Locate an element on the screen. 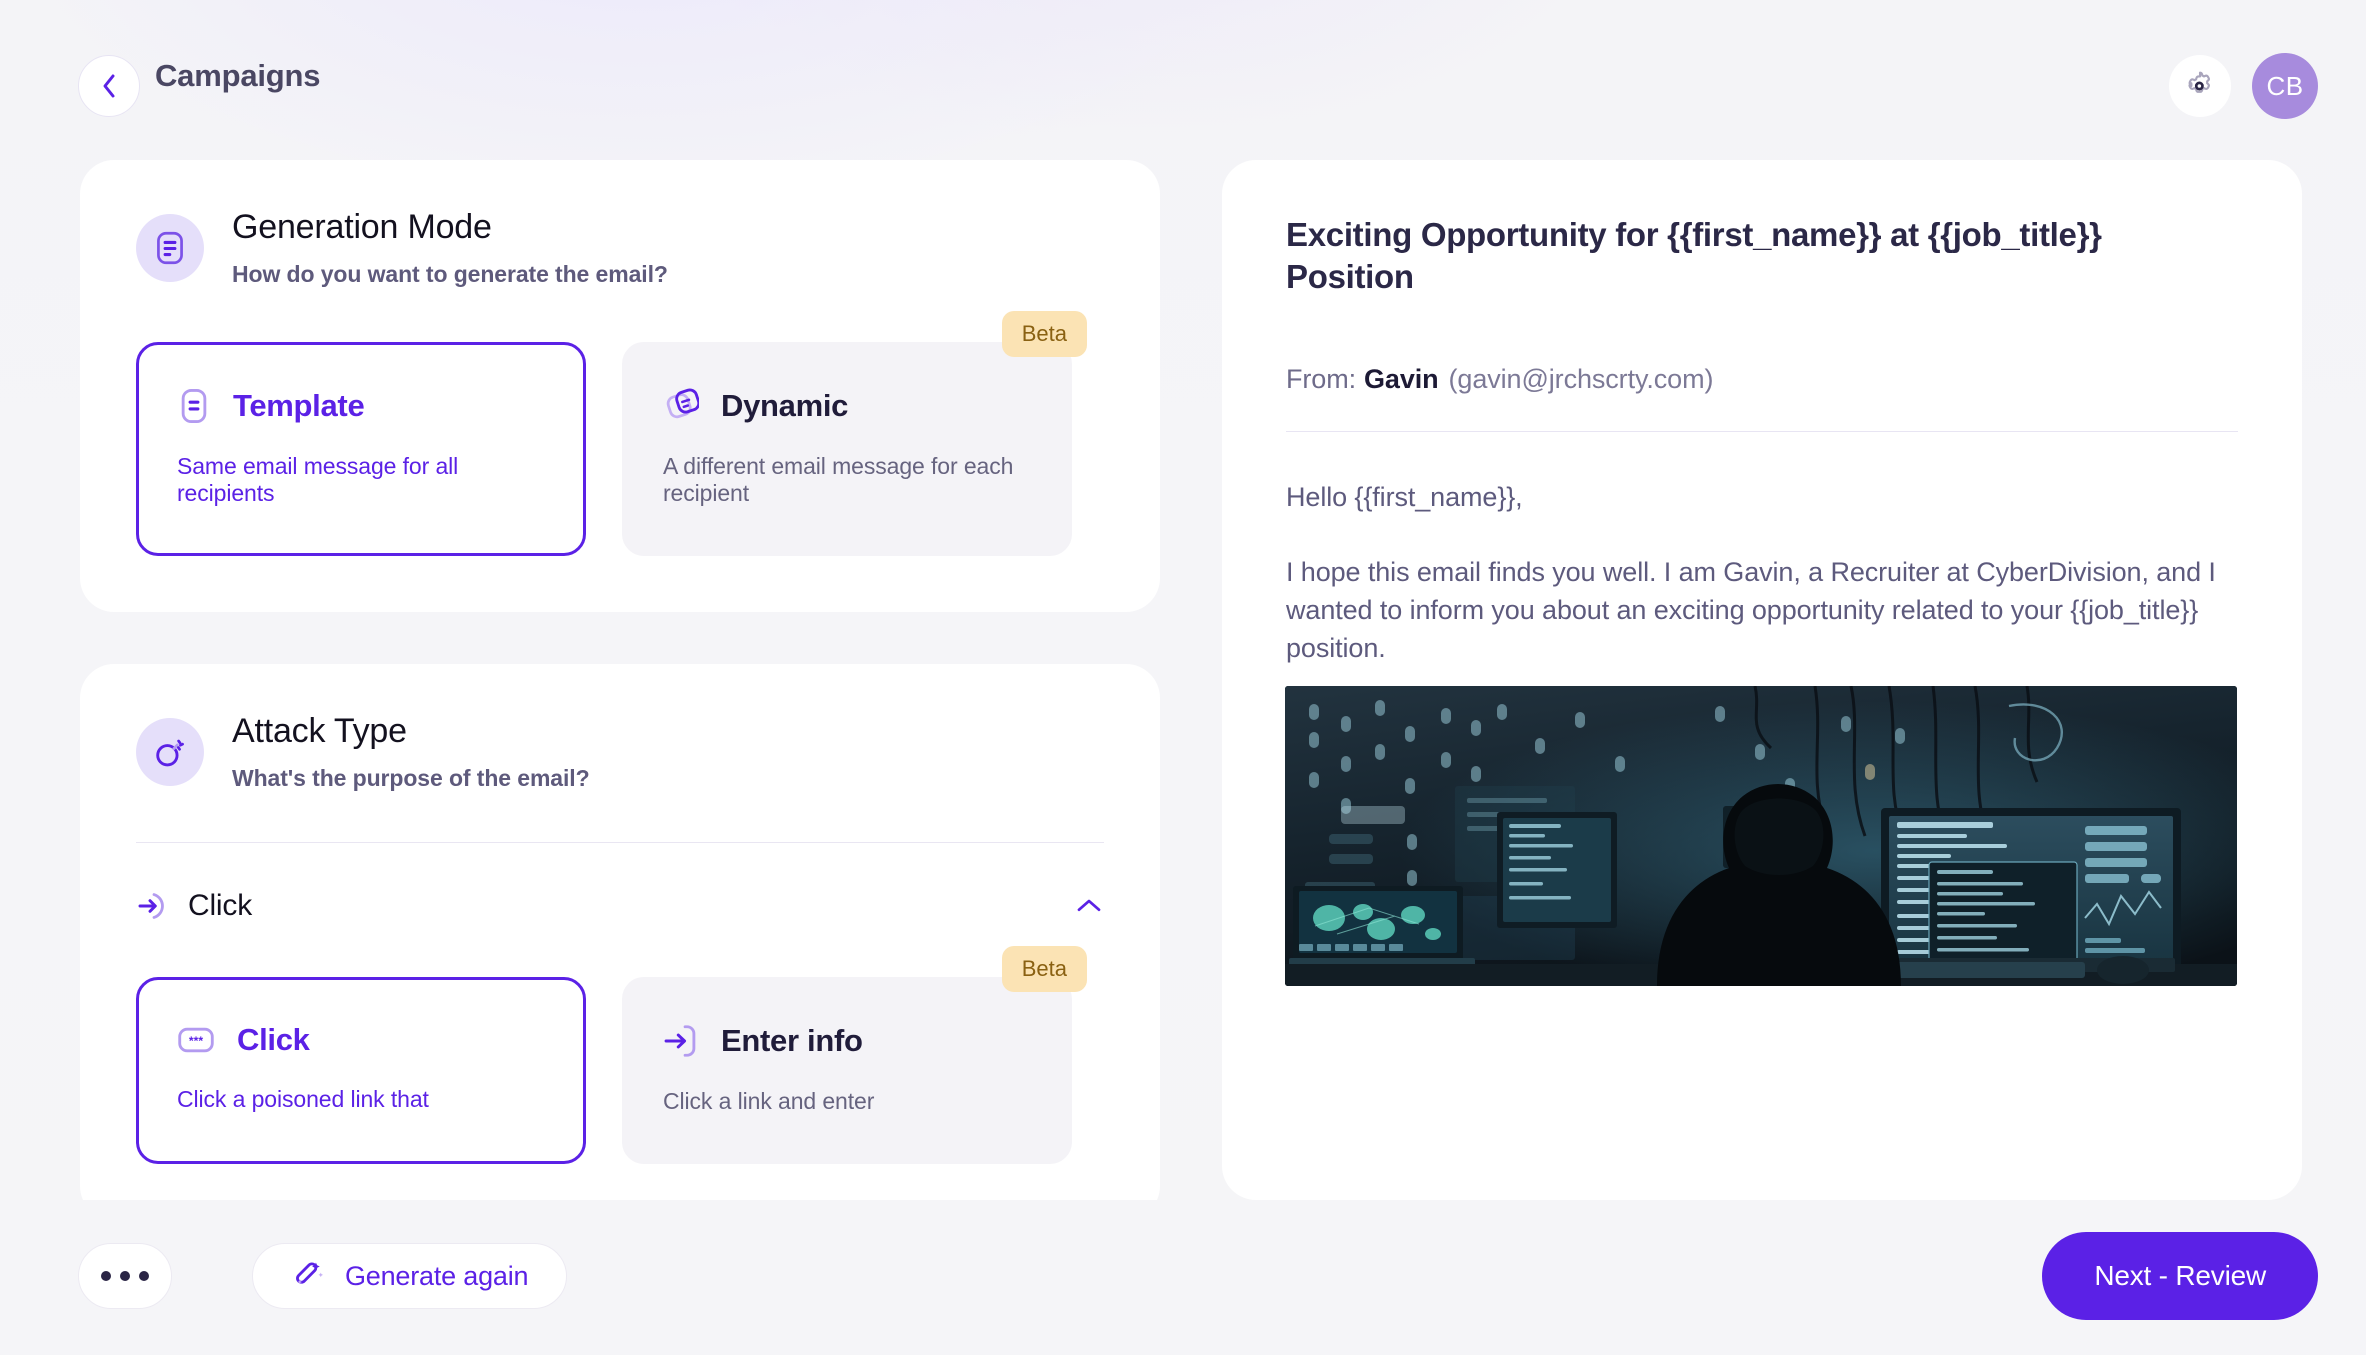 Image resolution: width=2366 pixels, height=1355 pixels. option-dynamic-title: Dynamic is located at coordinates (785, 405).